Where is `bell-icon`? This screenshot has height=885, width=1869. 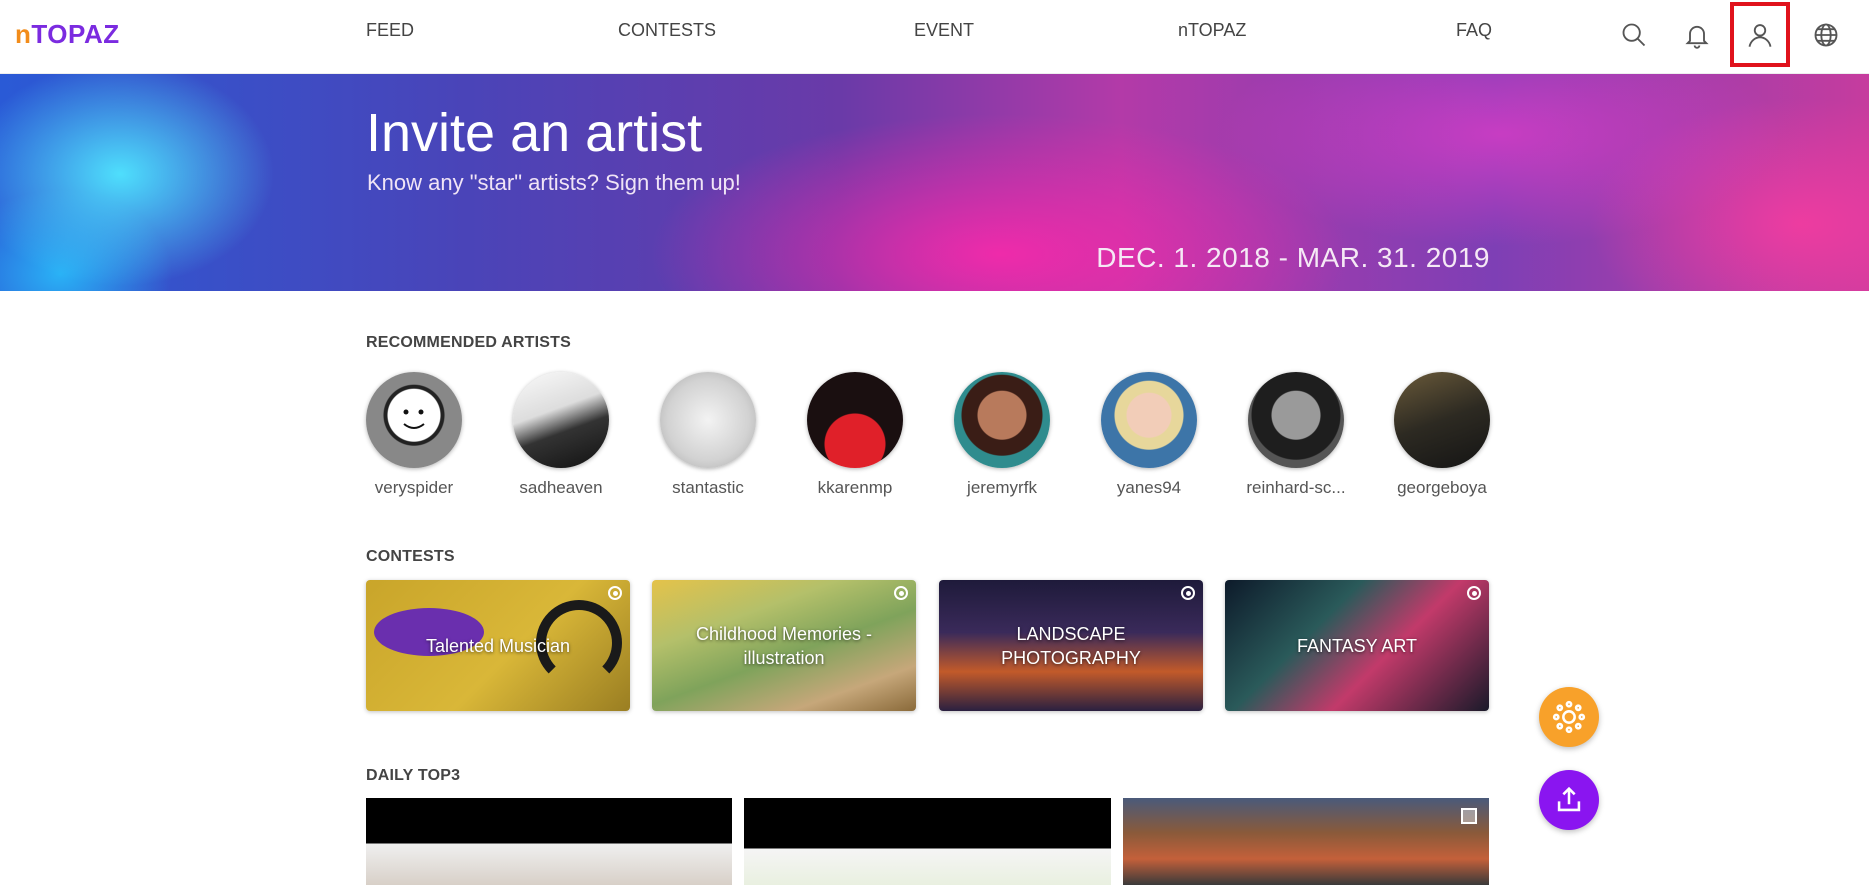 bell-icon is located at coordinates (1697, 35).